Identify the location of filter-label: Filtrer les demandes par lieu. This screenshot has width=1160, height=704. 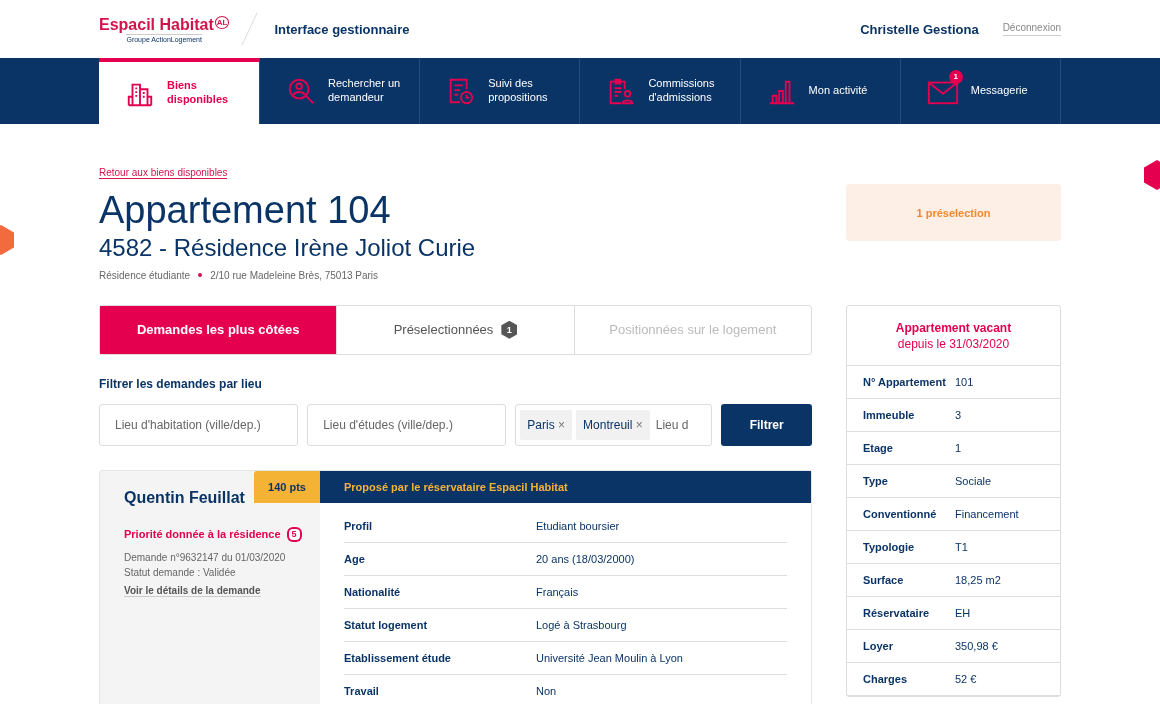
(181, 383).